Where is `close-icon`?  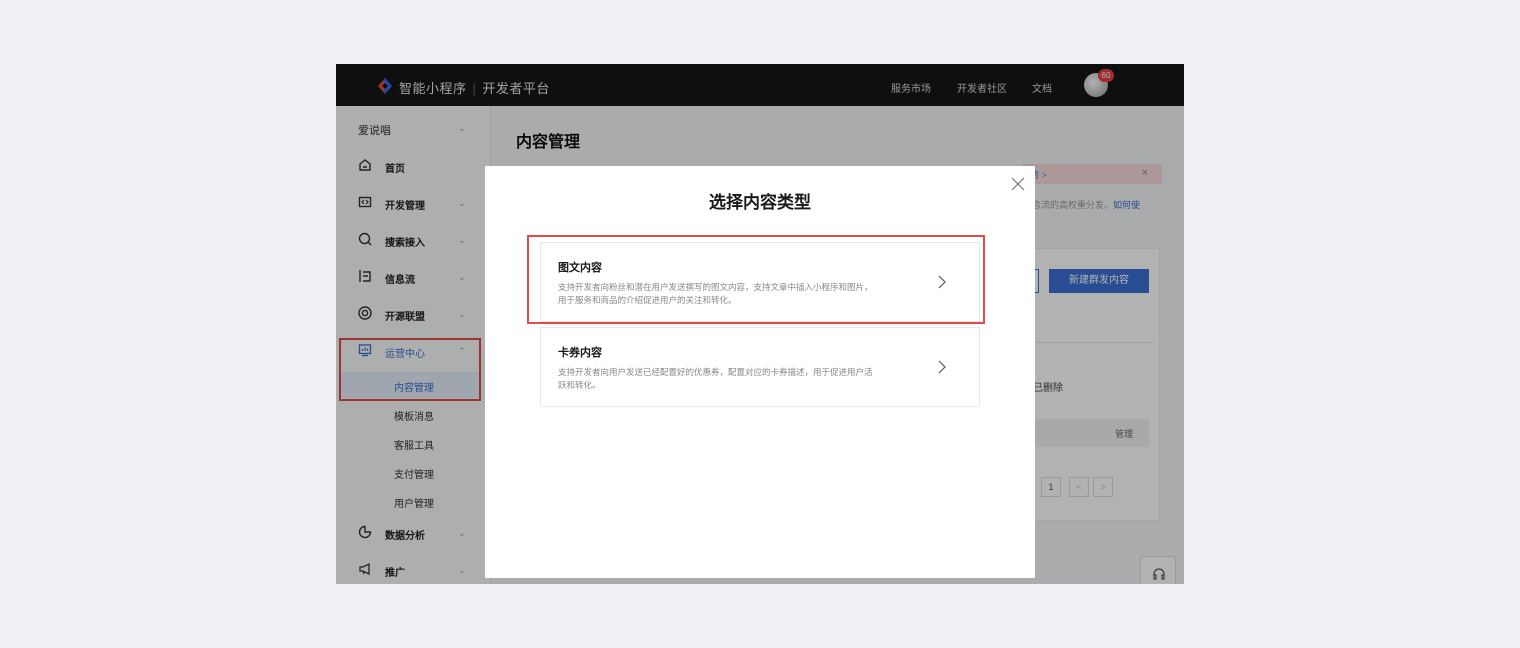
close-icon is located at coordinates (1018, 184).